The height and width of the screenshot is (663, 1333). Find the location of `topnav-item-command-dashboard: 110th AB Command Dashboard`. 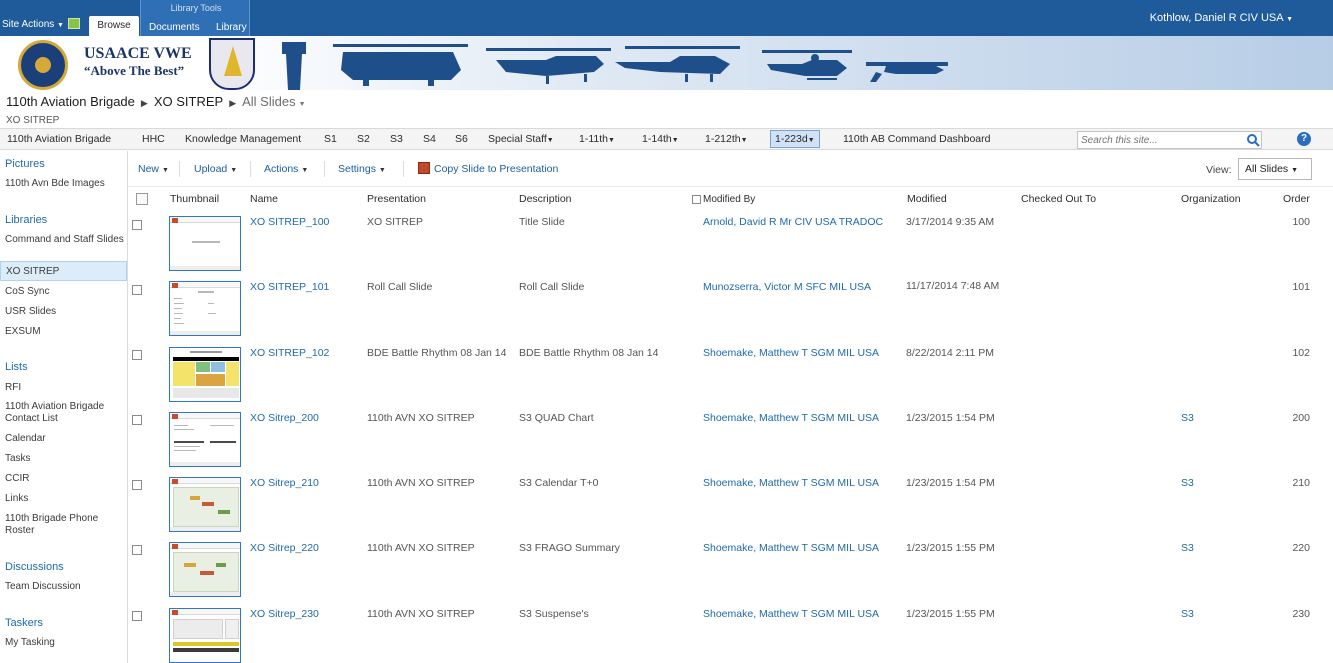

topnav-item-command-dashboard: 110th AB Command Dashboard is located at coordinates (916, 139).